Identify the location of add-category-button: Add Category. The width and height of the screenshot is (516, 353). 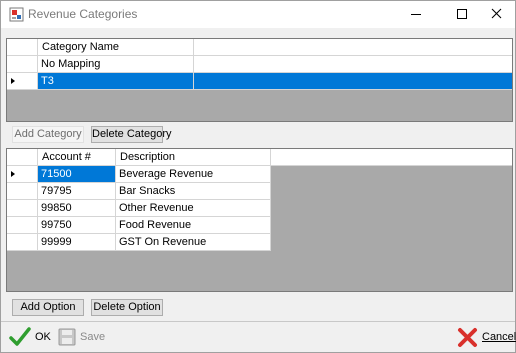
(48, 134).